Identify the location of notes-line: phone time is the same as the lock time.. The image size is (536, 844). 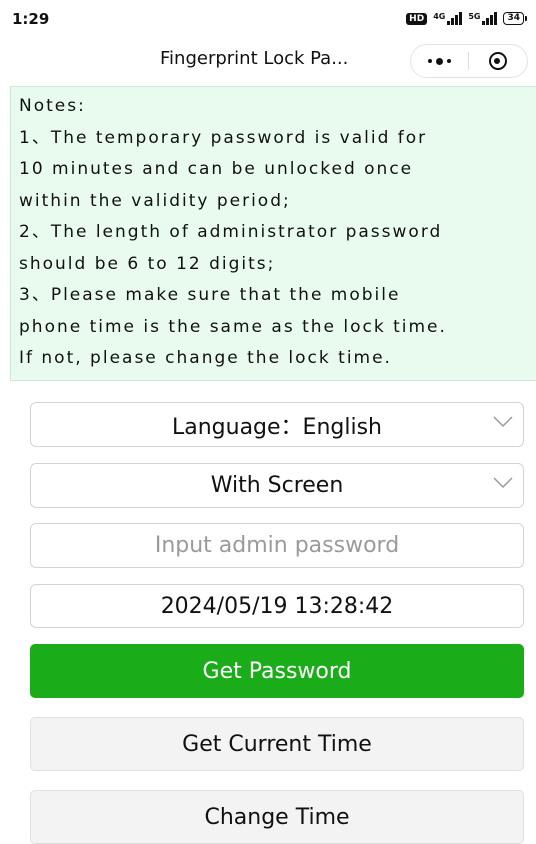
(233, 326).